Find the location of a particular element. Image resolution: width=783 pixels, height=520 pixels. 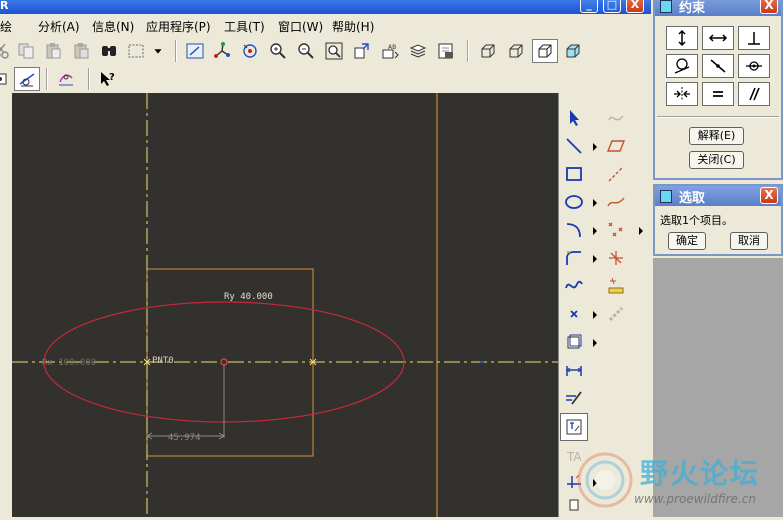

coordinate-system-icon is located at coordinates (616, 258).